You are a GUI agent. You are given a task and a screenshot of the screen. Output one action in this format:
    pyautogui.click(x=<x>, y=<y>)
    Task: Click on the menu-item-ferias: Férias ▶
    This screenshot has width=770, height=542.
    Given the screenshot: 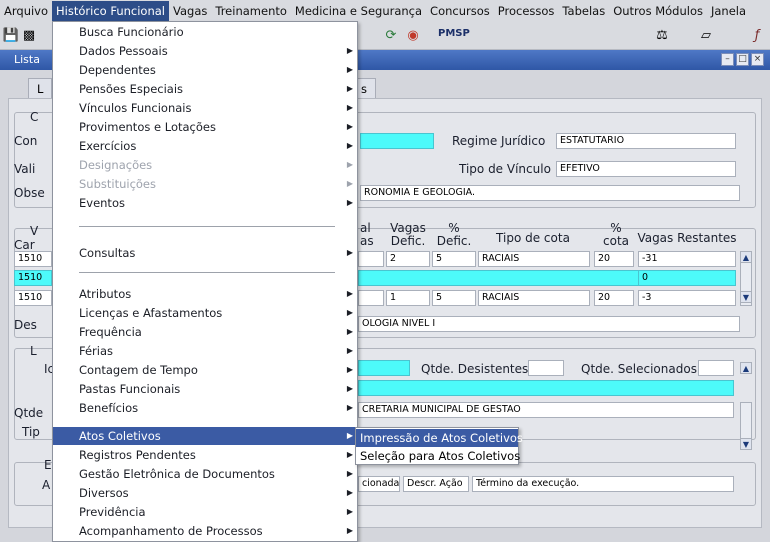 What is the action you would take?
    pyautogui.click(x=205, y=351)
    